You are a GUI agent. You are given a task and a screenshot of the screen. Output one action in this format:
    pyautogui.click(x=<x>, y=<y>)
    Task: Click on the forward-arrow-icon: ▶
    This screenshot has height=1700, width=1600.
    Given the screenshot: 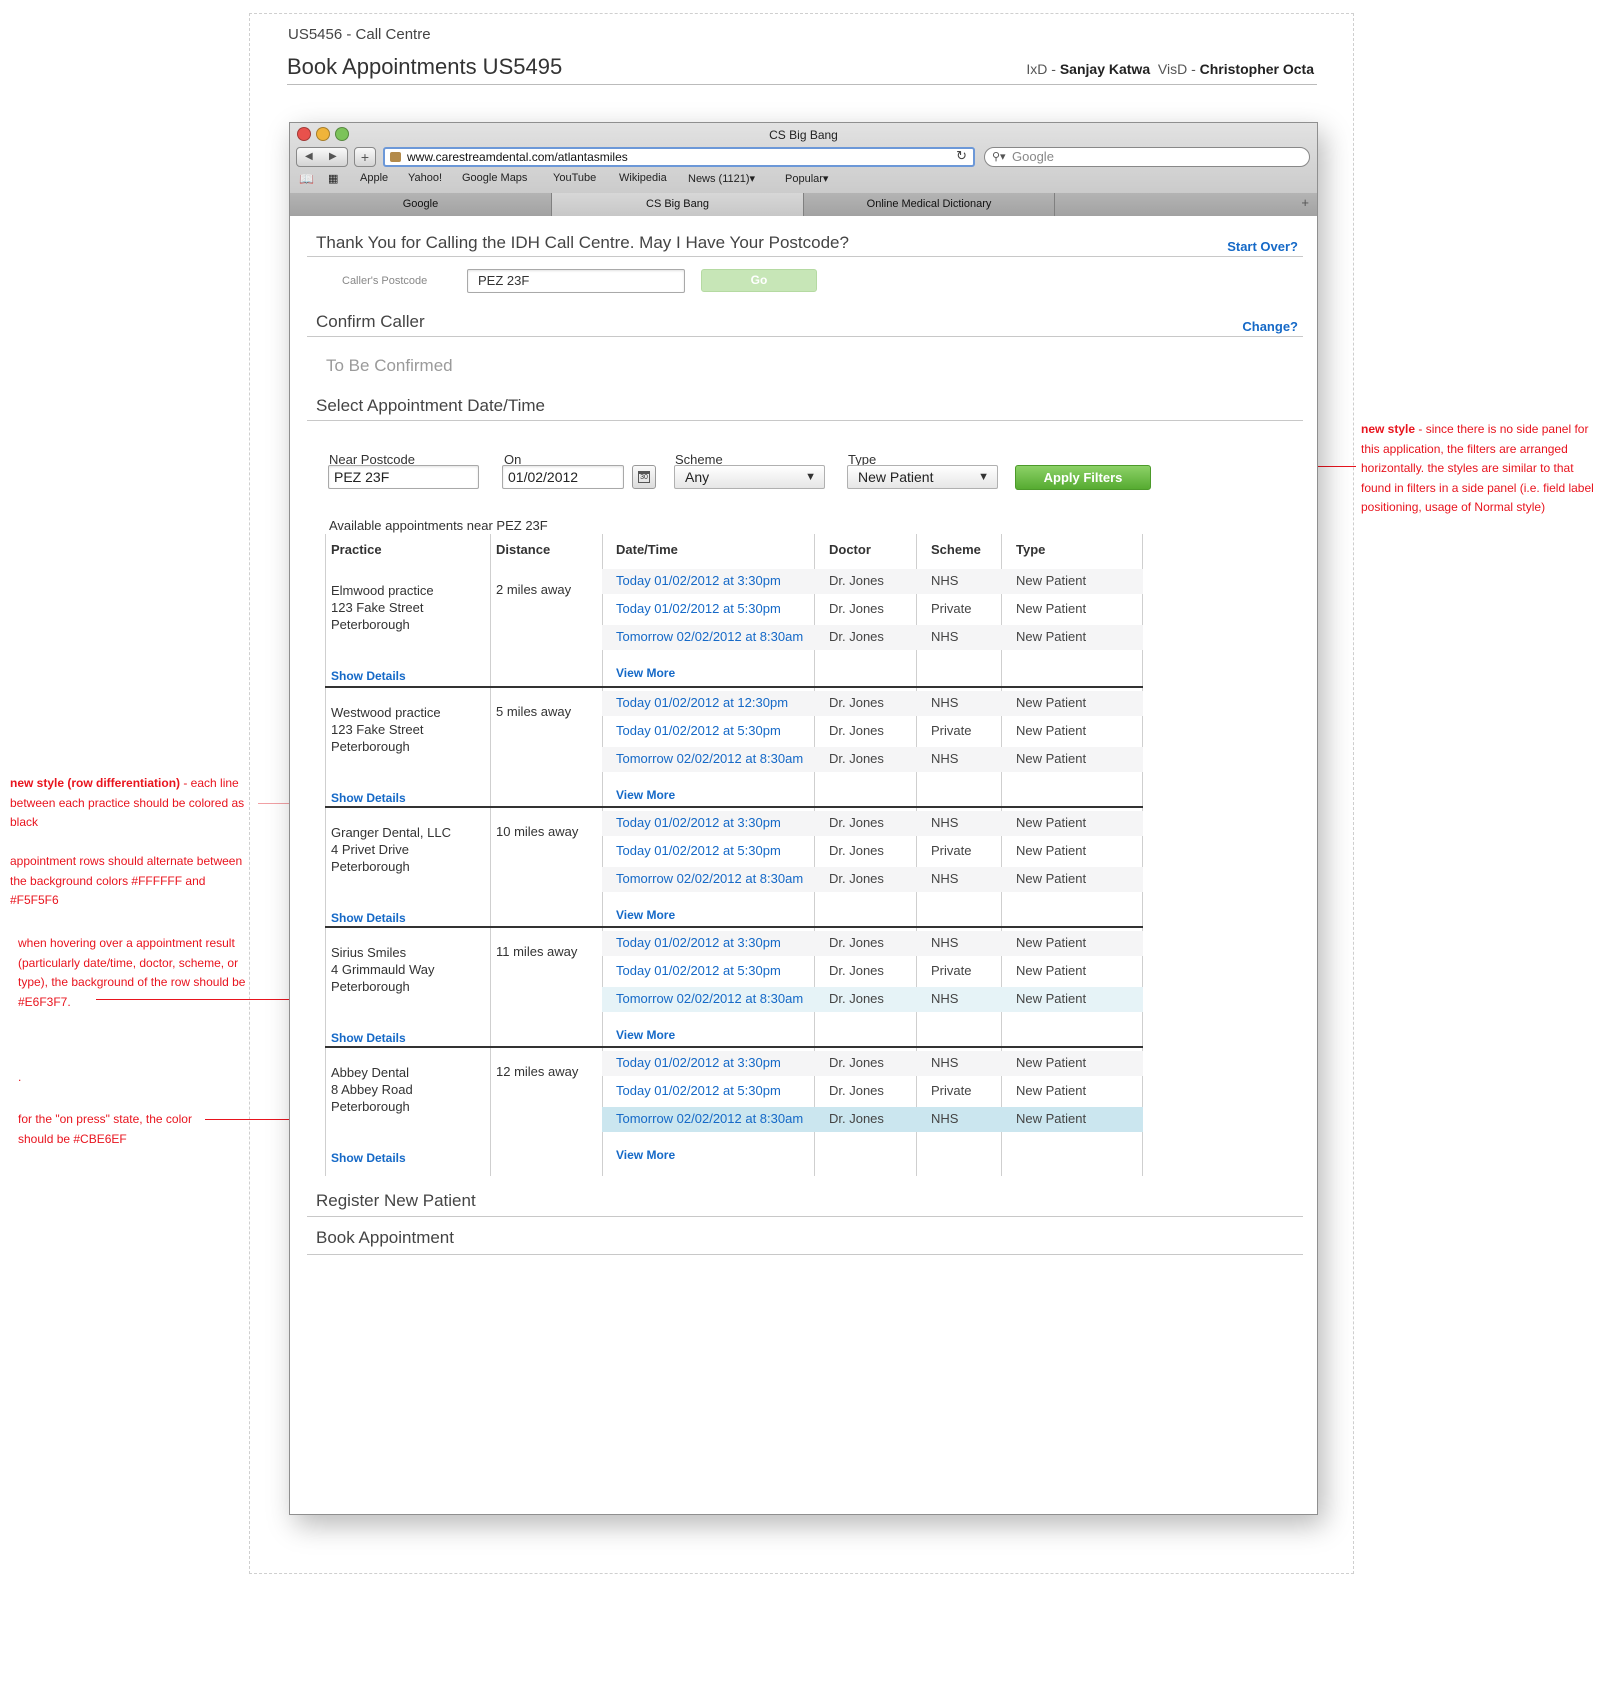 What is the action you would take?
    pyautogui.click(x=333, y=156)
    